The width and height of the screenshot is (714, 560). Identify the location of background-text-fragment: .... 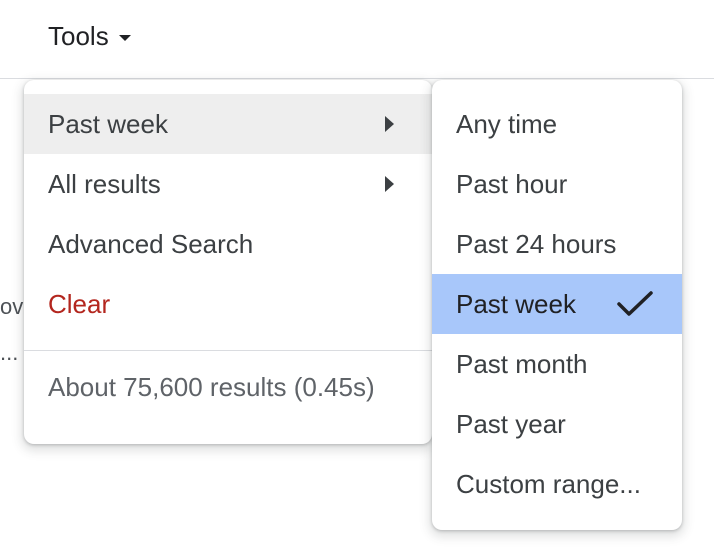
(9, 352).